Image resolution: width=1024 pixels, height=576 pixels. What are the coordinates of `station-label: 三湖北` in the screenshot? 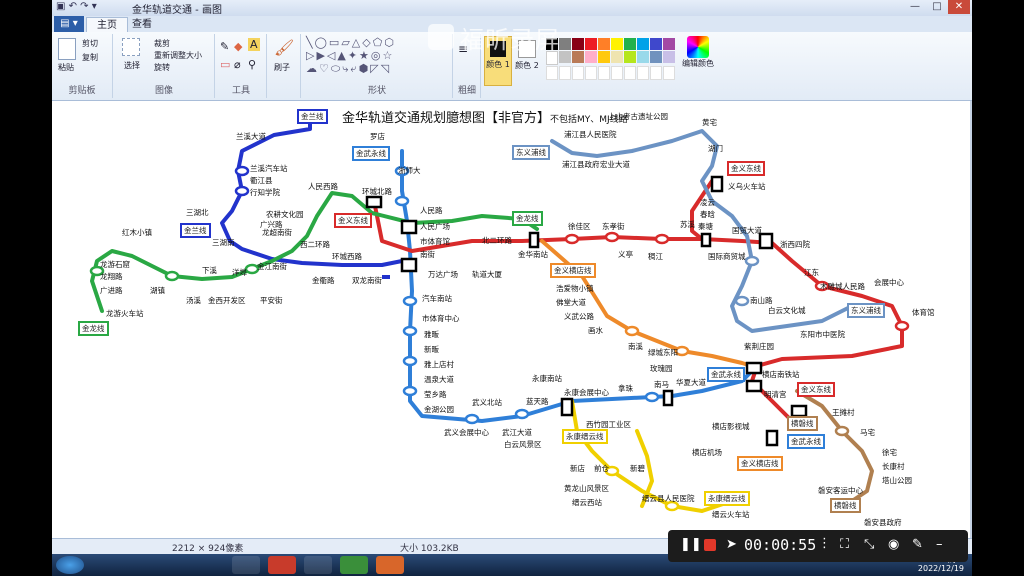 It's located at (197, 212).